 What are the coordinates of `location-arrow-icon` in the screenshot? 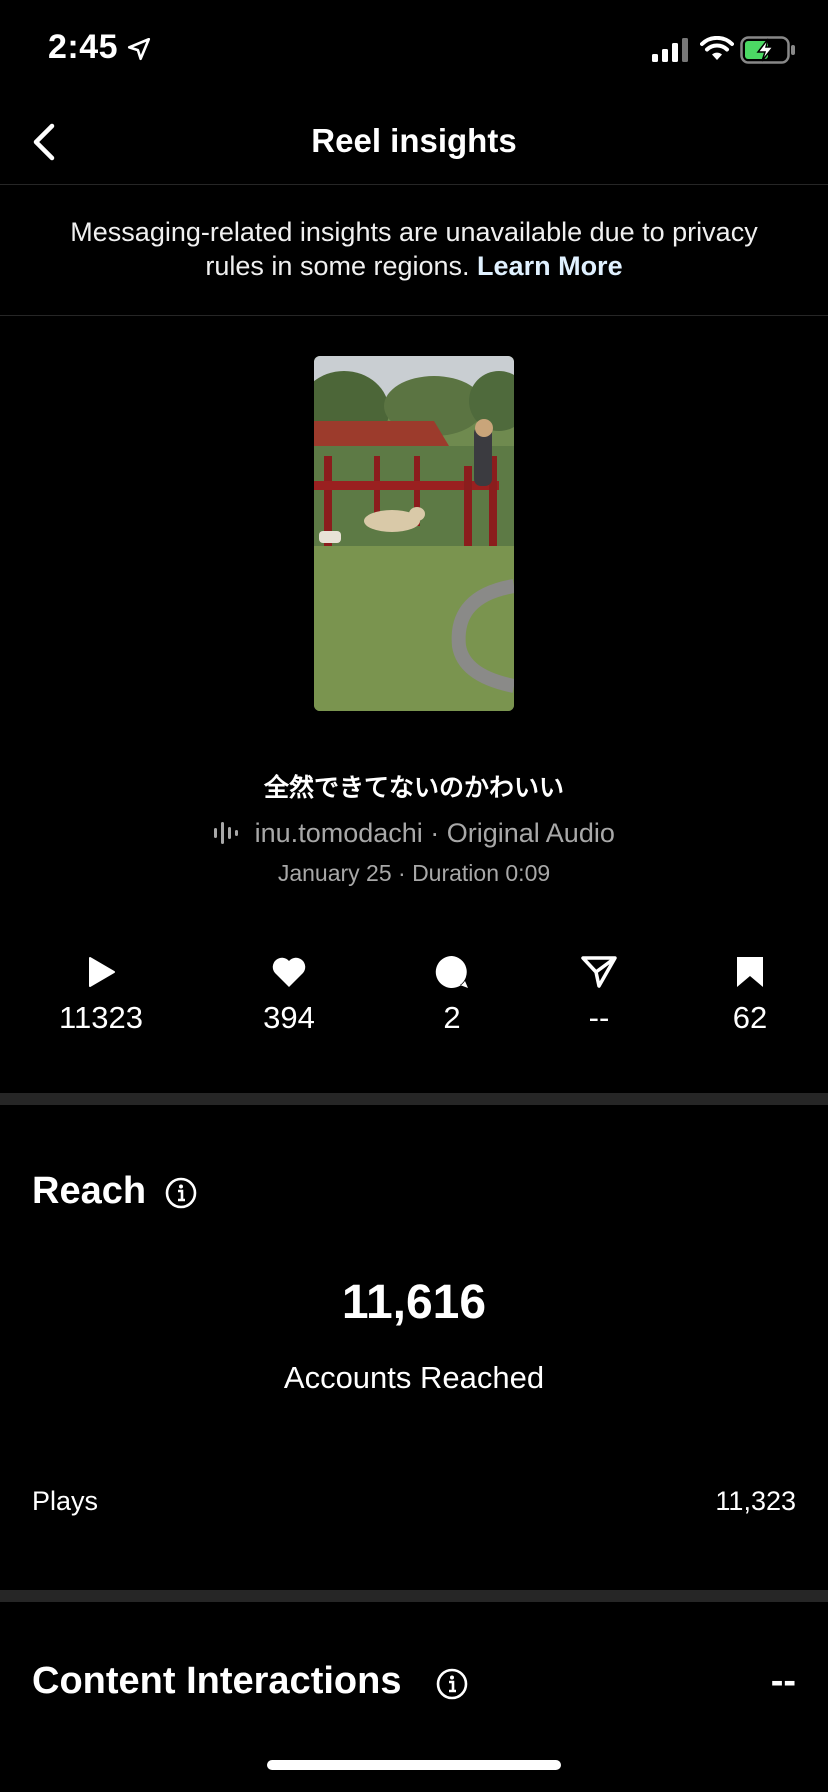 It's located at (139, 49).